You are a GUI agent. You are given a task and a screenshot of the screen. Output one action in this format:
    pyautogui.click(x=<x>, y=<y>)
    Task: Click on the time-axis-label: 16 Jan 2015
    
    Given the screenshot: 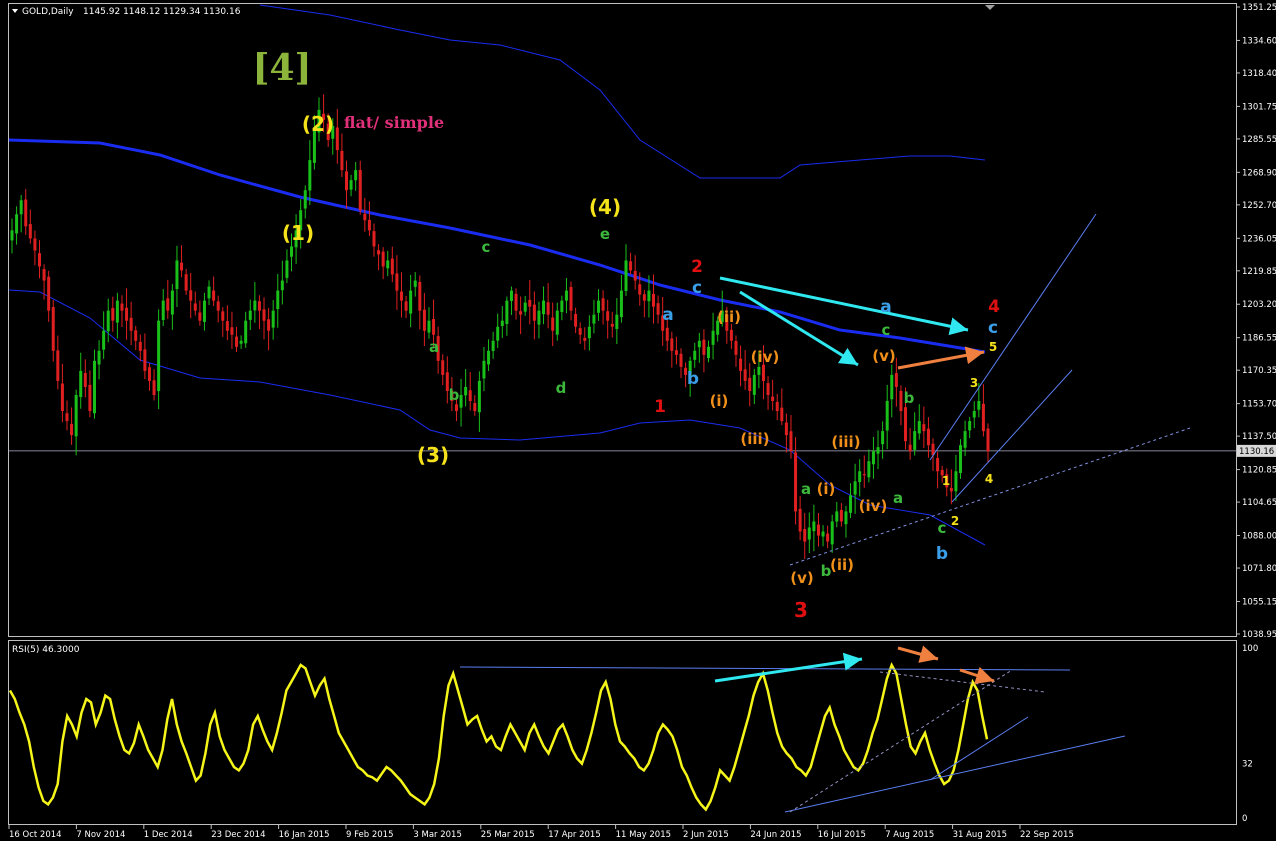 What is the action you would take?
    pyautogui.click(x=304, y=835)
    